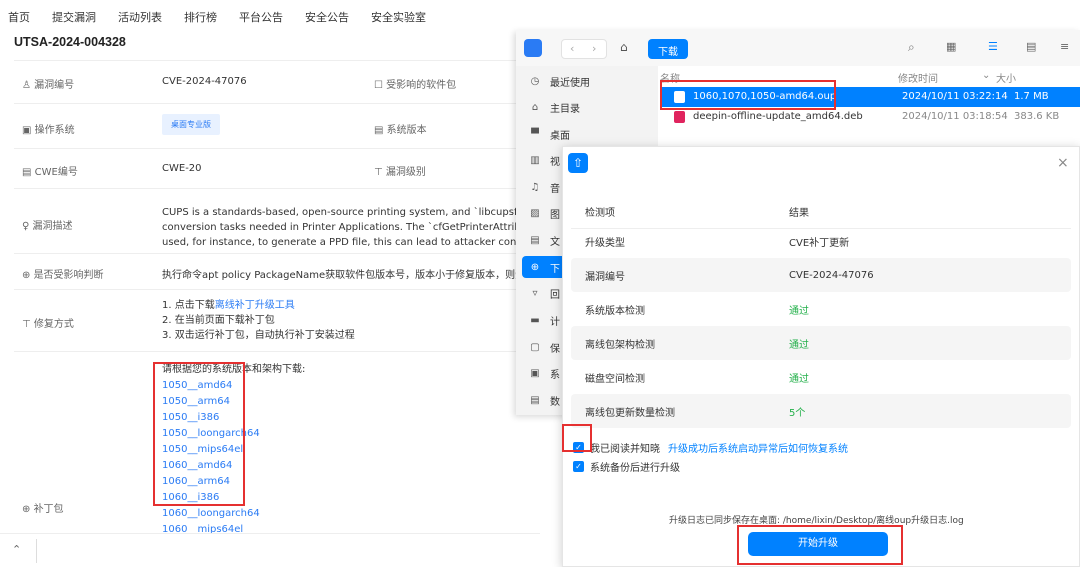 The image size is (1080, 567). Describe the element at coordinates (821, 343) in the screenshot. I see `check-row: 离线包架构检测 通过` at that location.